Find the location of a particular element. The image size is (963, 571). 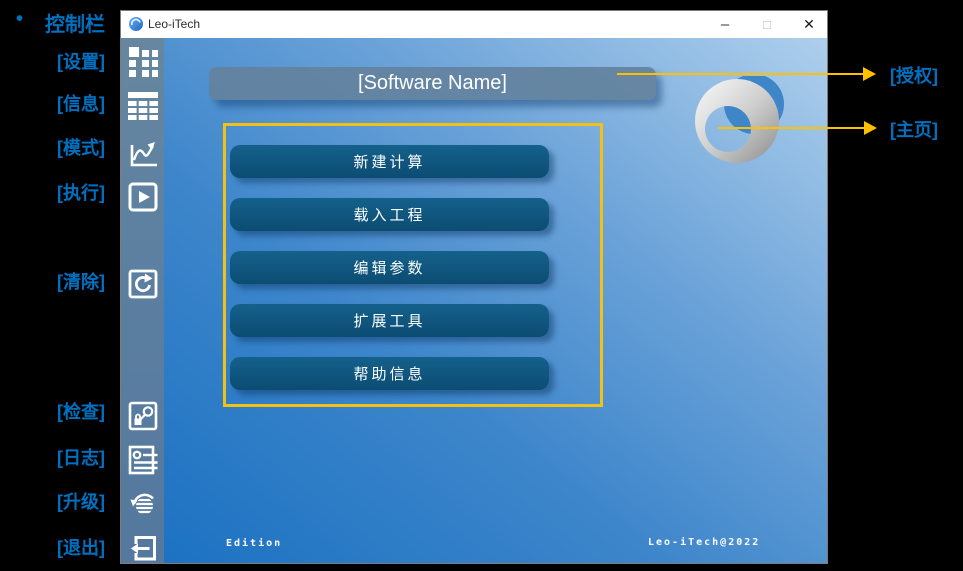

sidebar-item-mode is located at coordinates (143, 153).